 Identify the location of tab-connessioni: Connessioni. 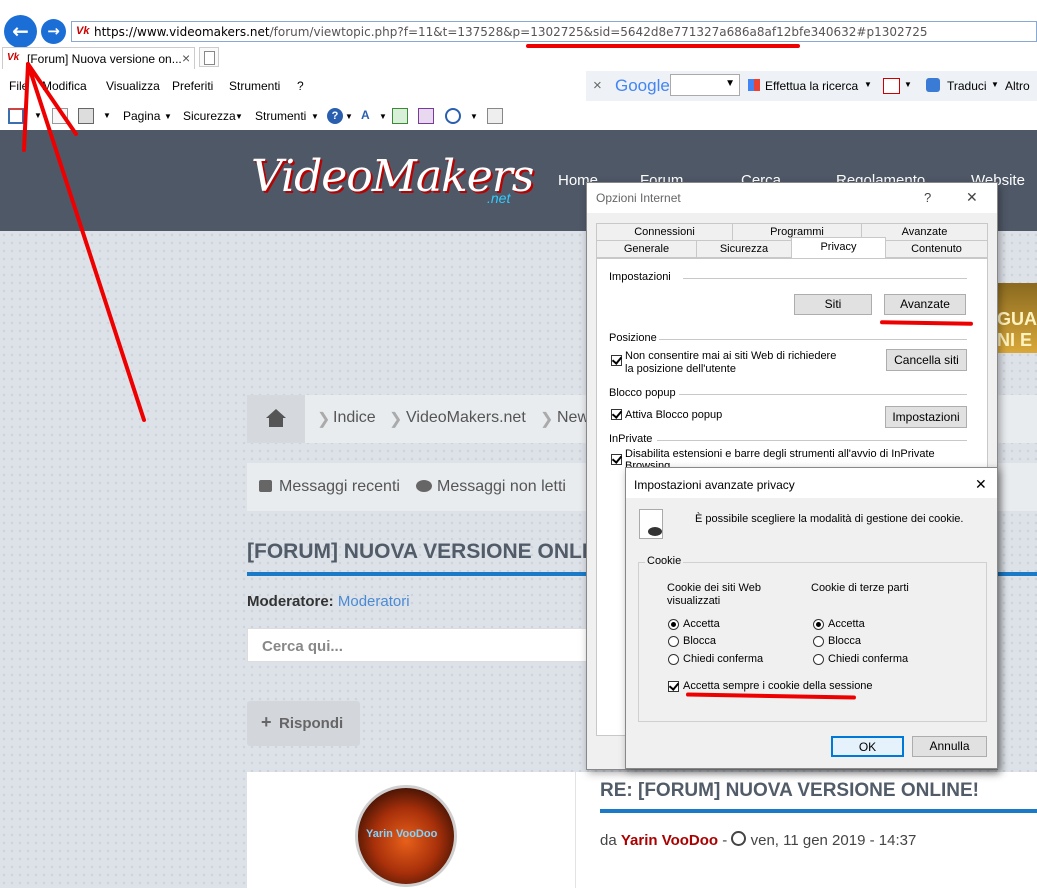
(664, 232).